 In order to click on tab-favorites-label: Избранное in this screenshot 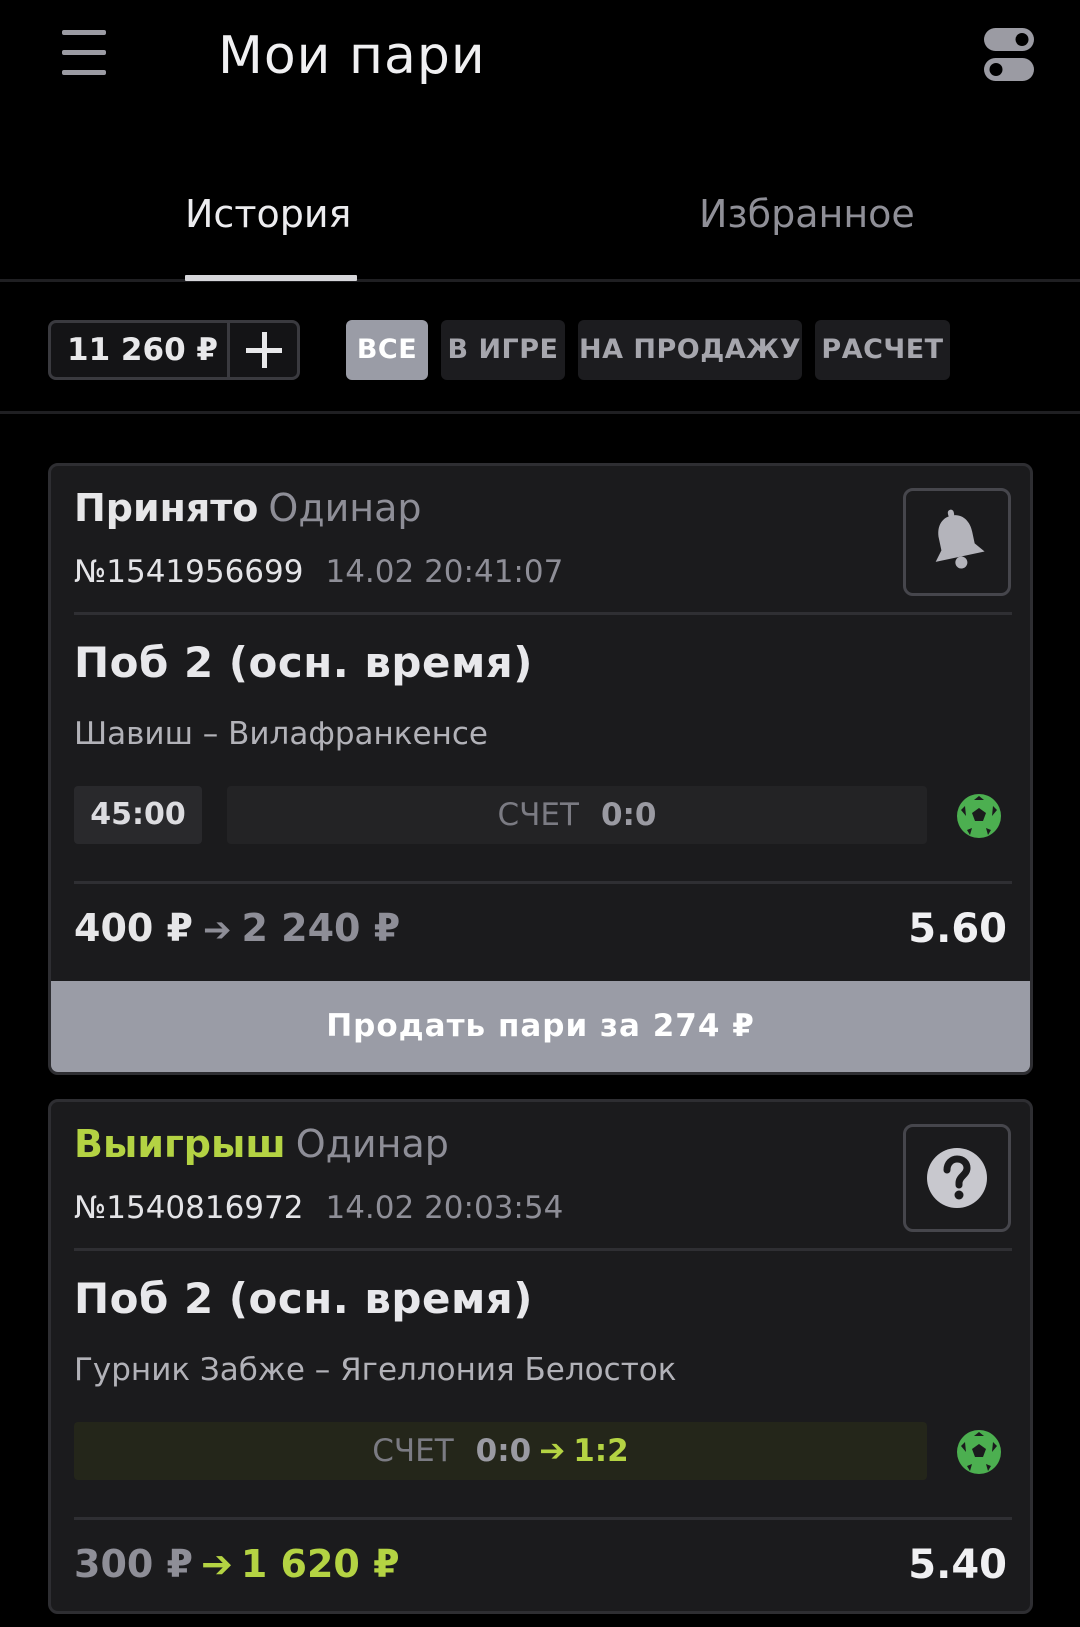, I will do `click(807, 214)`.